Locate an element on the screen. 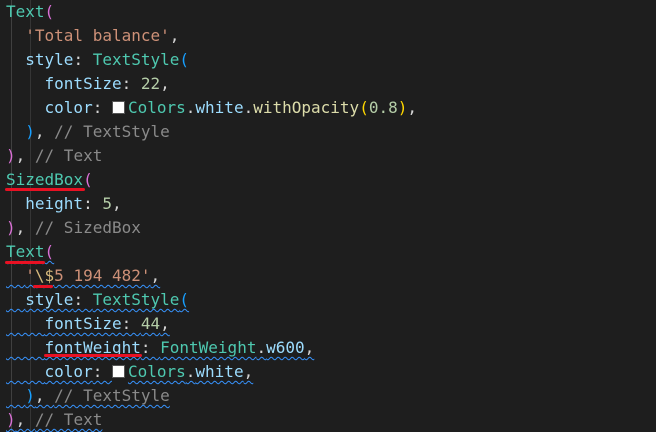  code-token-class: FontWeight is located at coordinates (208, 347).